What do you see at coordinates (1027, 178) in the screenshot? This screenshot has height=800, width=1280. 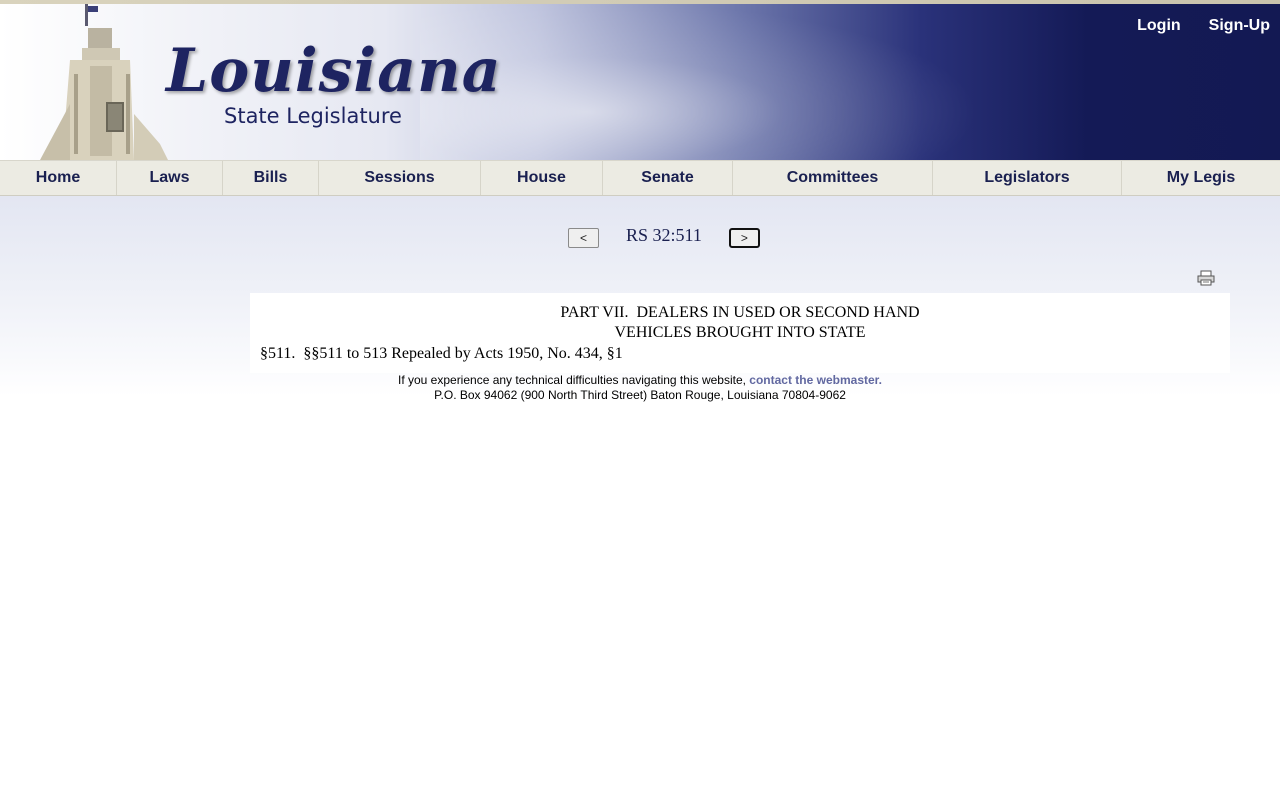 I see `nav-item-legislators: Legislators` at bounding box center [1027, 178].